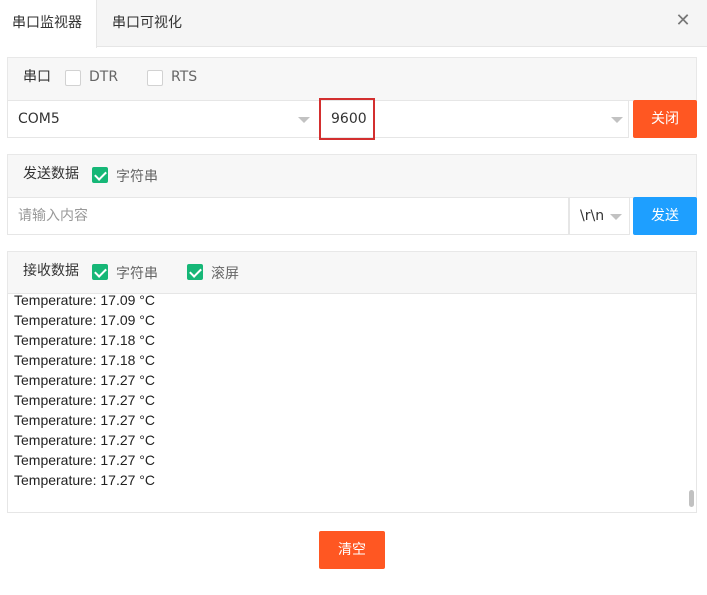  I want to click on dtr-label: DTR, so click(104, 77).